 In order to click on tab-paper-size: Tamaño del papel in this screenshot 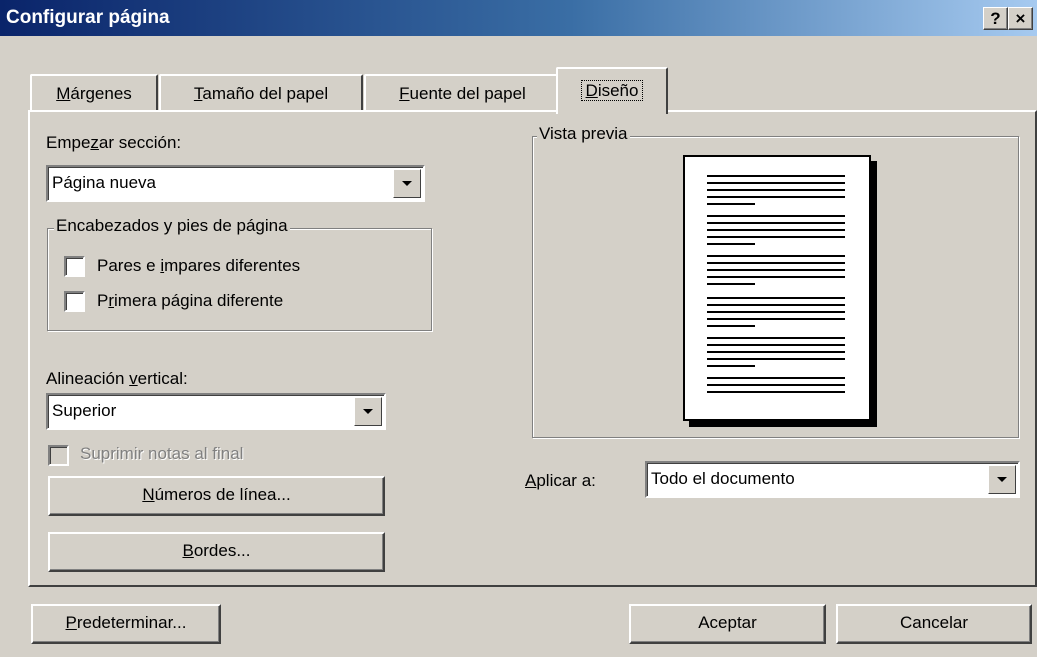, I will do `click(261, 93)`.